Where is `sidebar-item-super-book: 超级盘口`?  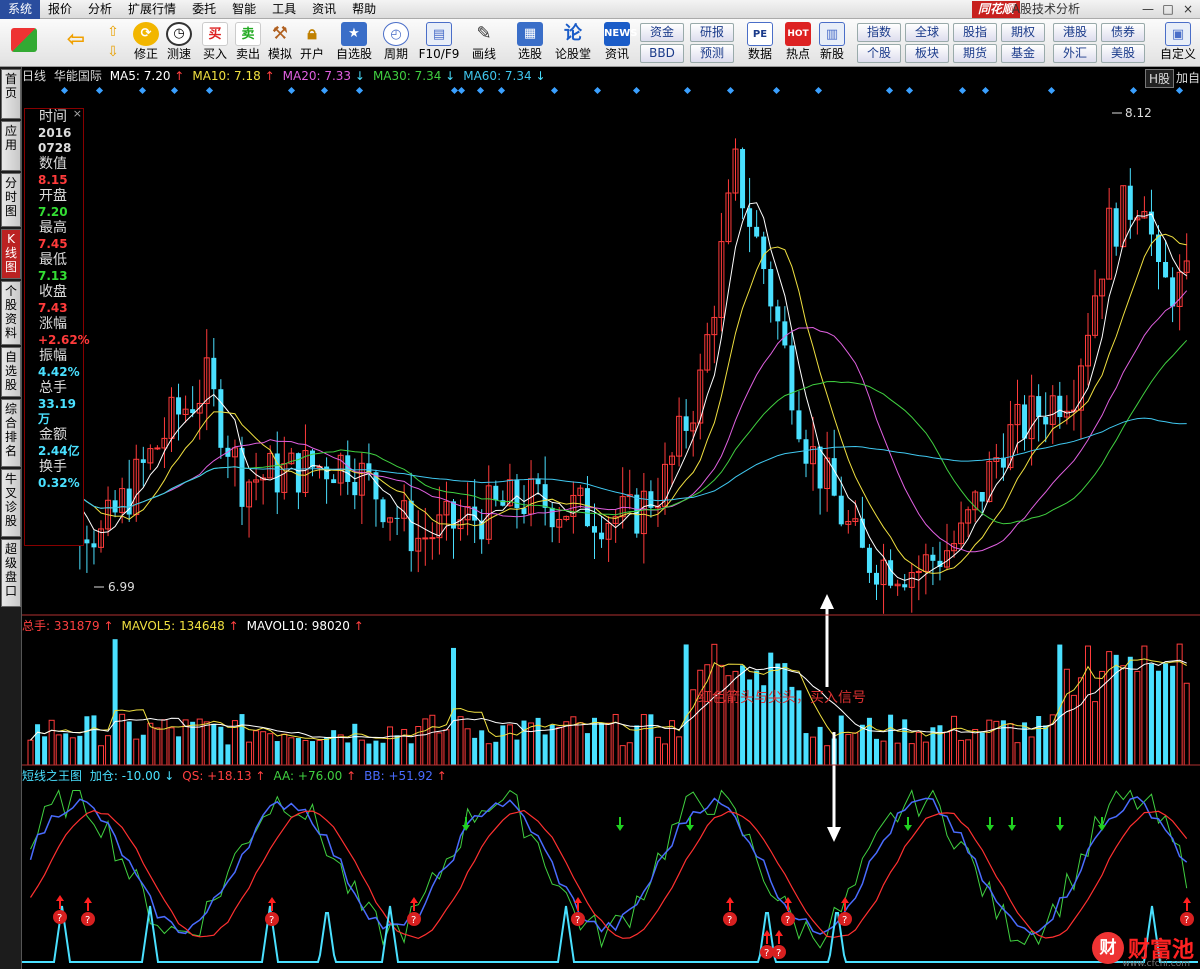 sidebar-item-super-book: 超级盘口 is located at coordinates (11, 573).